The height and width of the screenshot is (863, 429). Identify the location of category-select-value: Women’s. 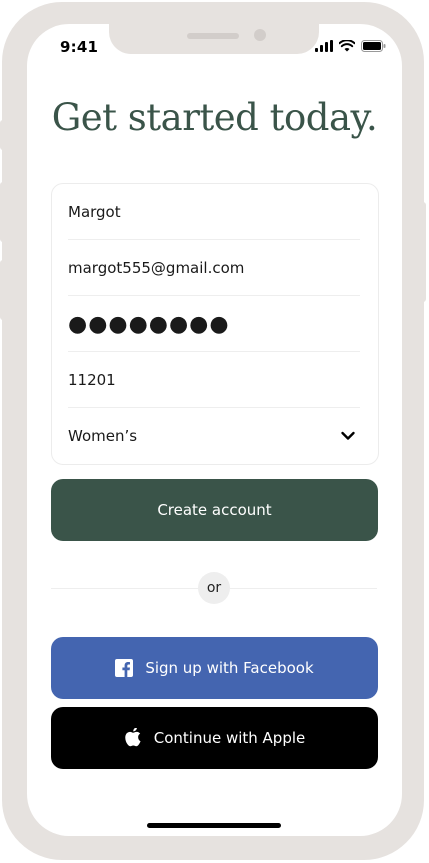
(103, 436).